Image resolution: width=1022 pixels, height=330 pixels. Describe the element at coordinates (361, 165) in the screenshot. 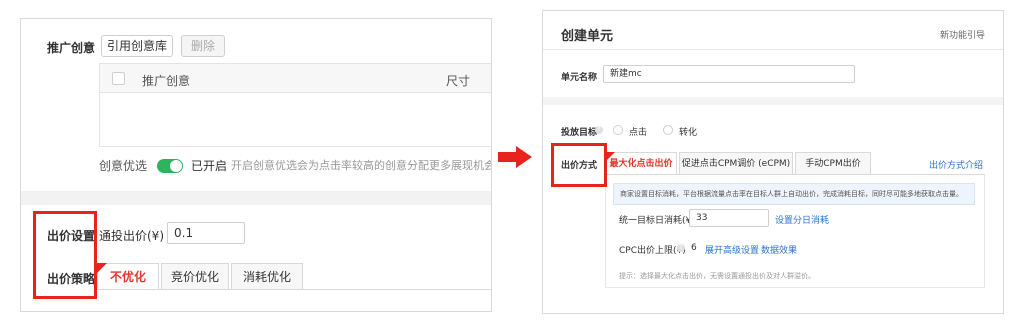

I see `optimize-hint: 开启创意优选会为点击率较高的创意分配更多展现机会` at that location.